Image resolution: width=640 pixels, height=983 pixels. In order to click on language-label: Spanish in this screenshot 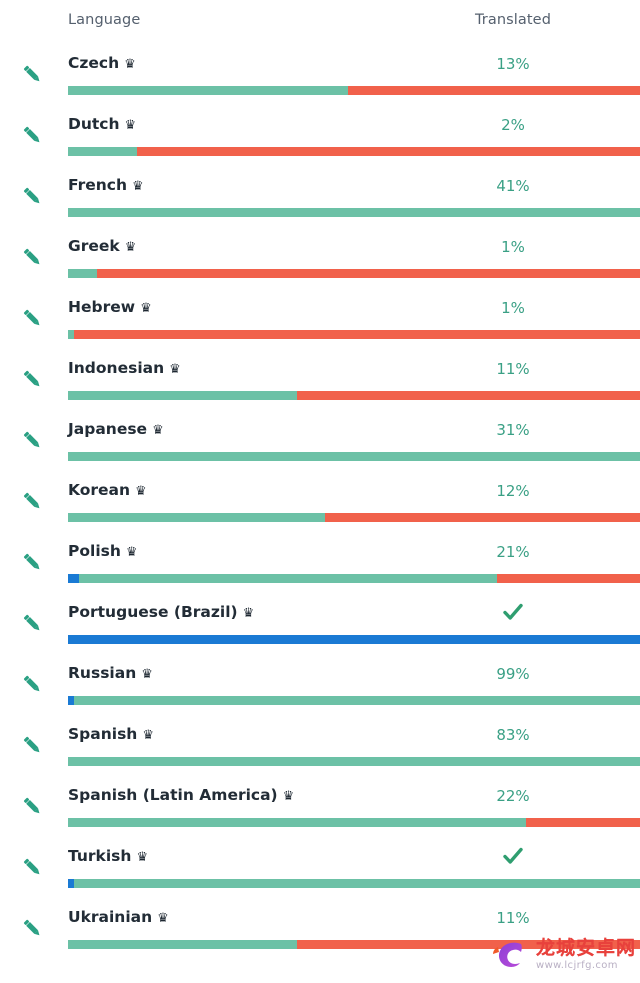, I will do `click(103, 734)`.